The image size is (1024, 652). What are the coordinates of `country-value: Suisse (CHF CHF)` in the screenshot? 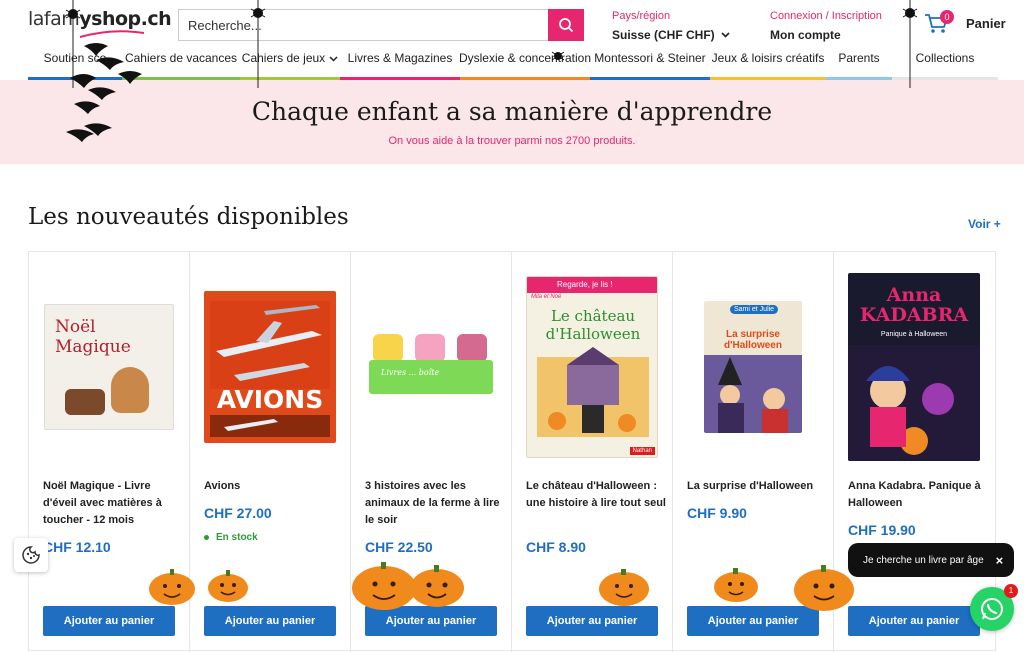 It's located at (663, 35).